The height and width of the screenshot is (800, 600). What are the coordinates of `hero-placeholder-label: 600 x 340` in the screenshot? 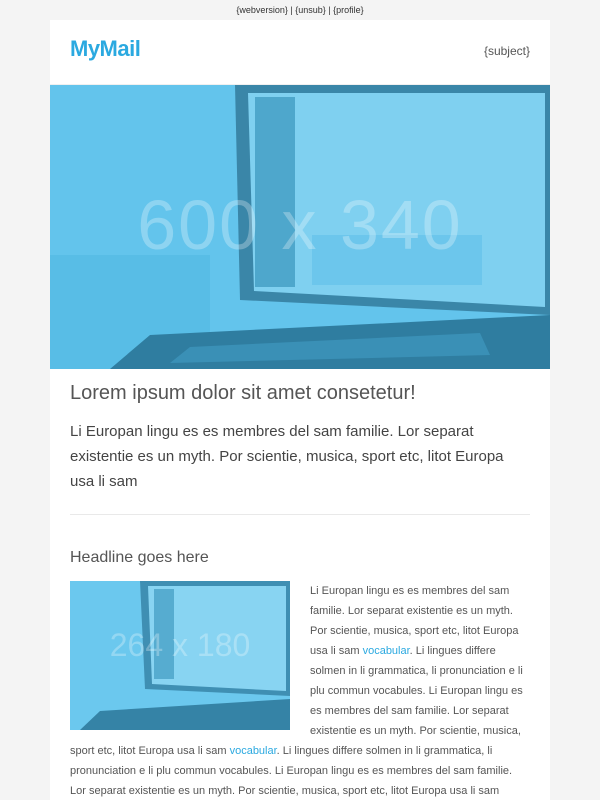 It's located at (300, 225).